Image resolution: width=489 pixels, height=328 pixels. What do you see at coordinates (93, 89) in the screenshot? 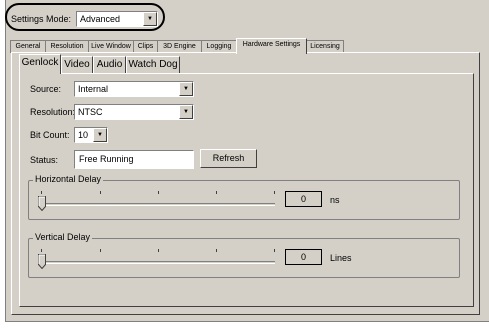
I see `source-value: Internal` at bounding box center [93, 89].